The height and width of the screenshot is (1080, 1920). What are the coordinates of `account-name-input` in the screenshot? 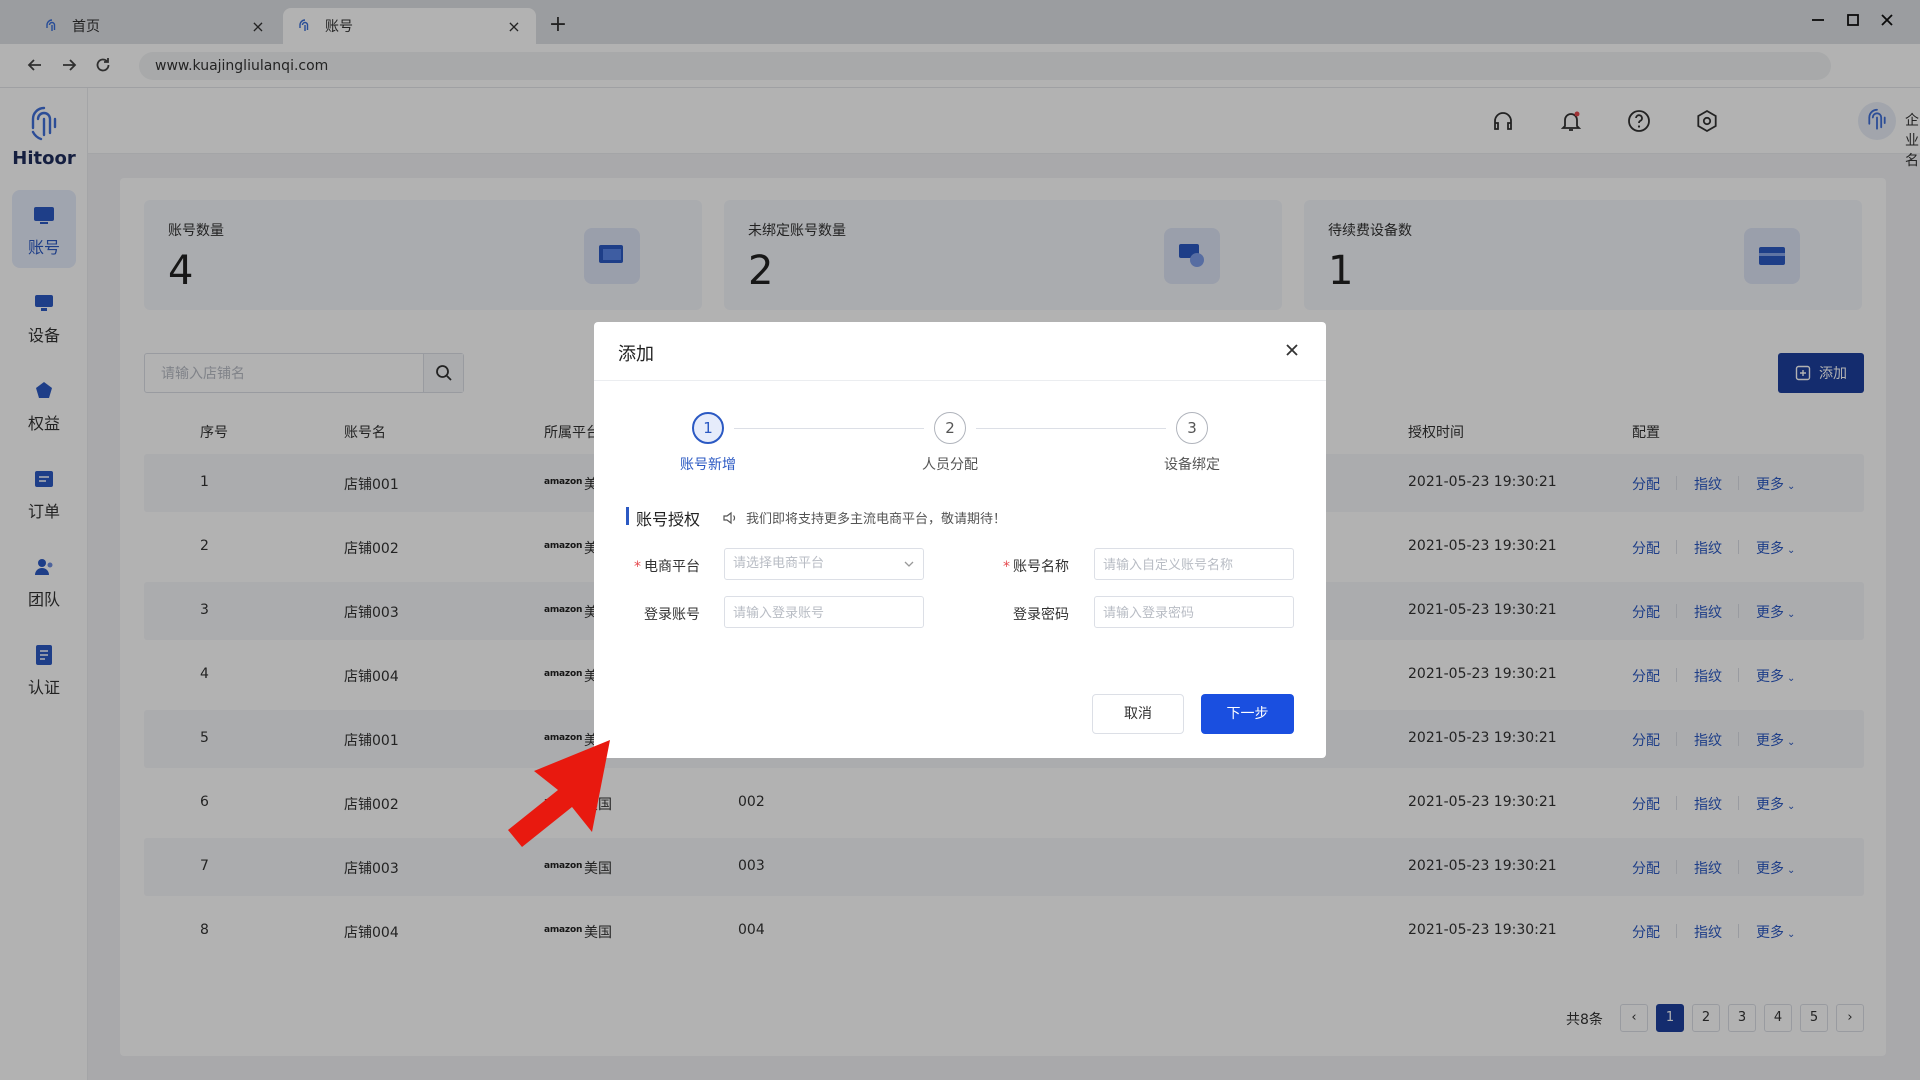 It's located at (1194, 564).